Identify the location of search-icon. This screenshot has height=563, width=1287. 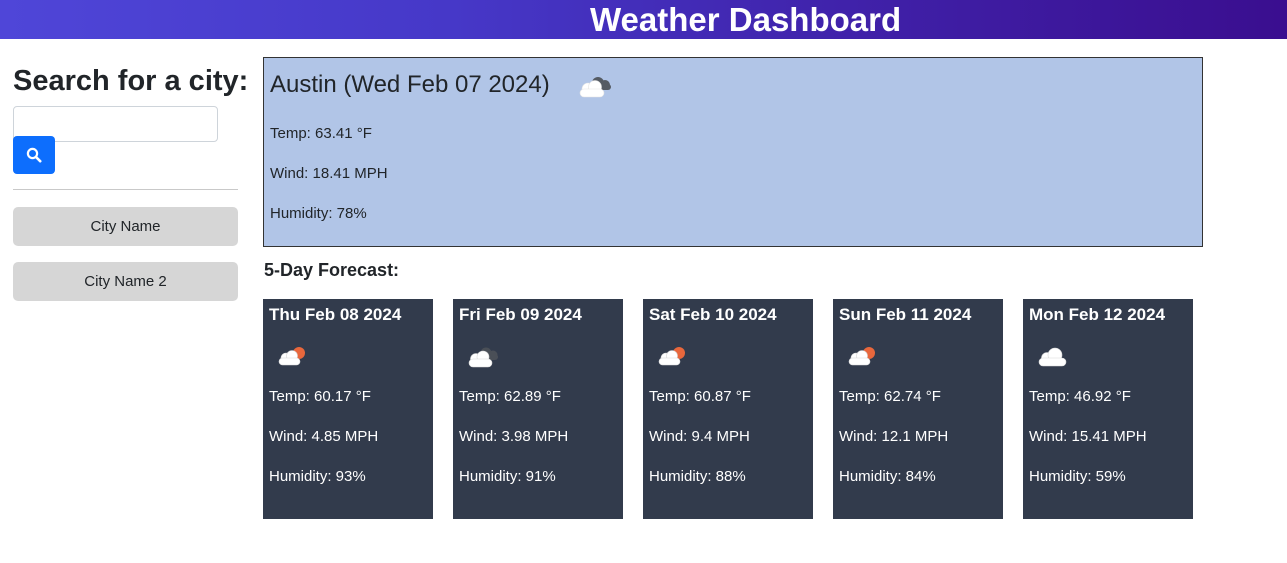
(34, 155).